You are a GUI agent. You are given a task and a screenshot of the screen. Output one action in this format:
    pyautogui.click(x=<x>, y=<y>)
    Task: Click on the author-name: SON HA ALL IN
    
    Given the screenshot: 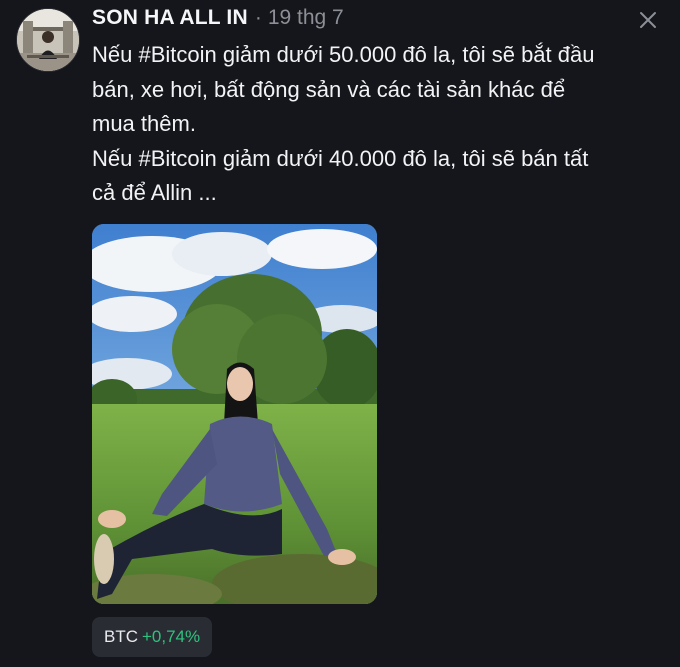 What is the action you would take?
    pyautogui.click(x=170, y=18)
    